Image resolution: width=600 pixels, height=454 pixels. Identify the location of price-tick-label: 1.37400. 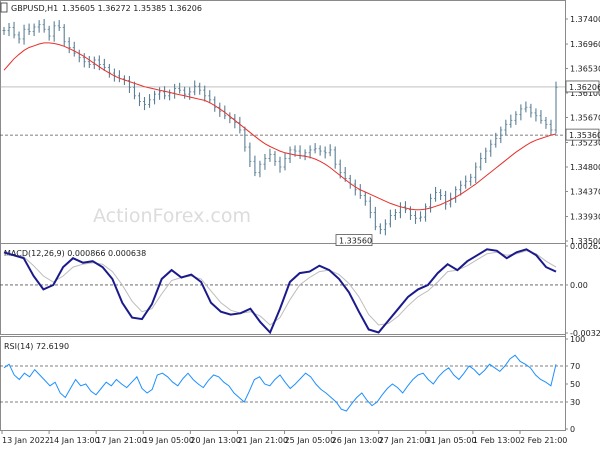
(585, 19).